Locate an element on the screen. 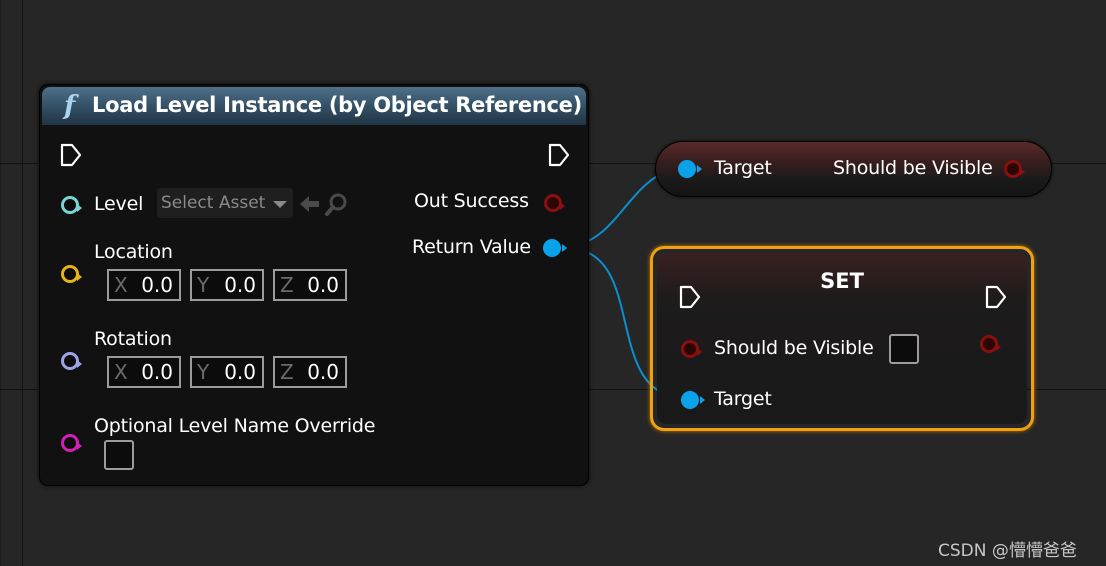 Image resolution: width=1106 pixels, height=566 pixels. location-z-value: 0.0 is located at coordinates (323, 285).